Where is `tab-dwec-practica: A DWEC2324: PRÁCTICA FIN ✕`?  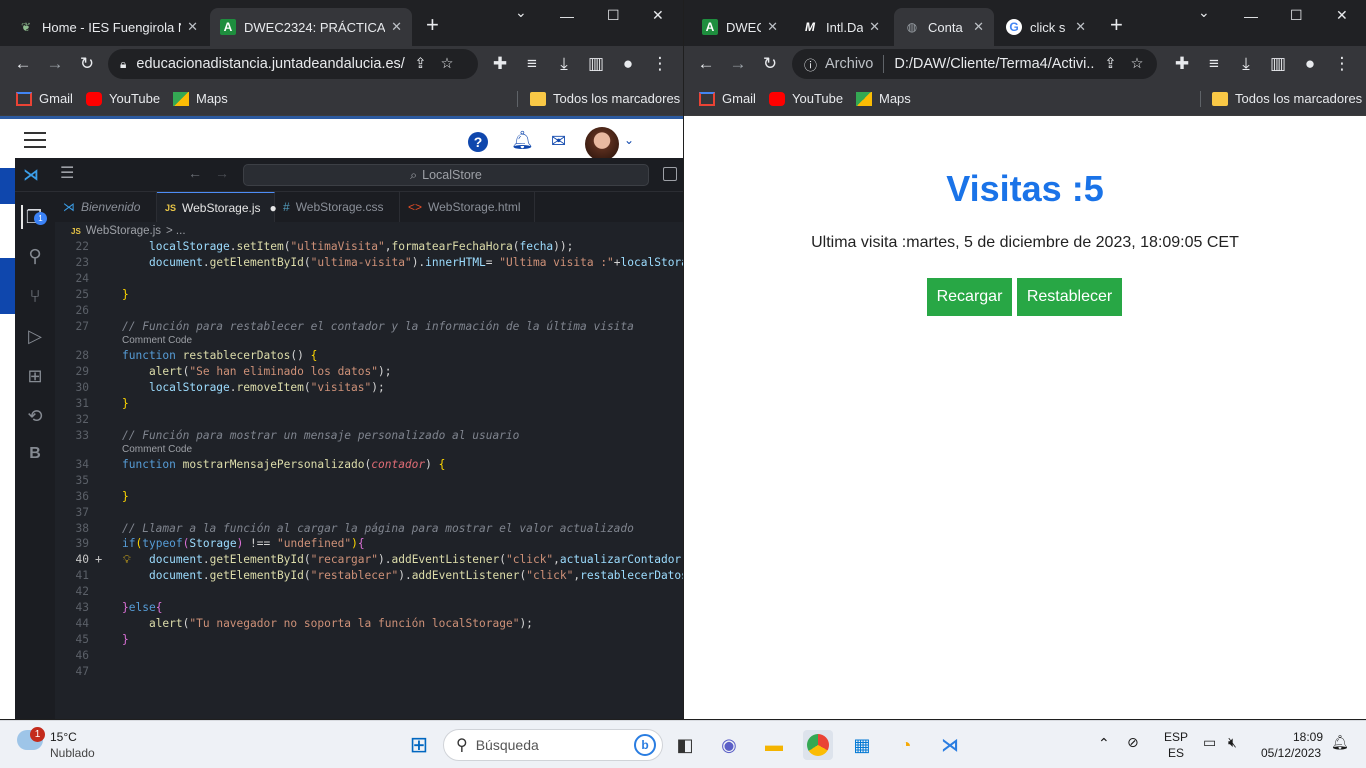
tab-dwec-practica: A DWEC2324: PRÁCTICA FIN ✕ is located at coordinates (311, 27).